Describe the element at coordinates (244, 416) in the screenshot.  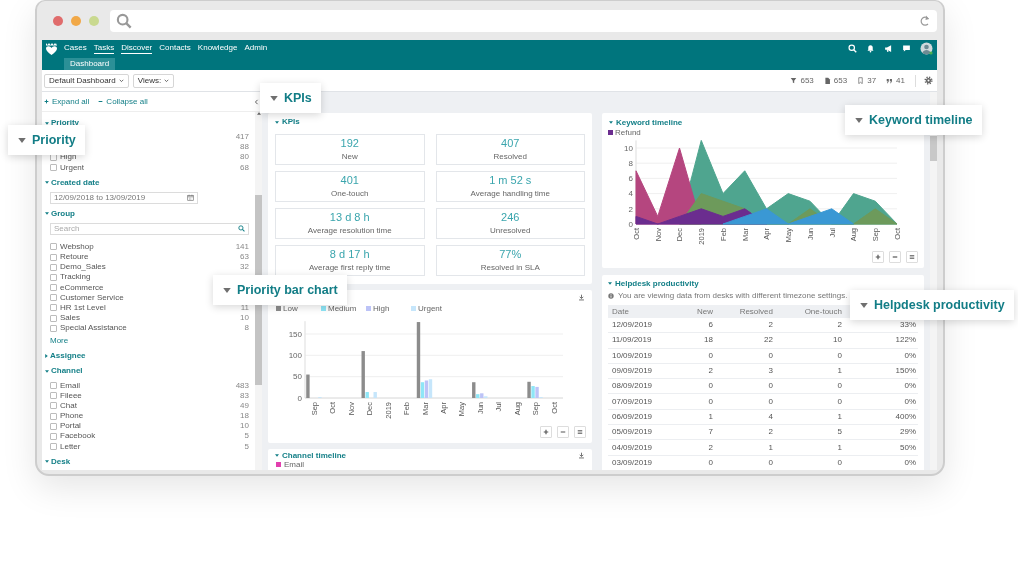
I see `filter-count: 18` at that location.